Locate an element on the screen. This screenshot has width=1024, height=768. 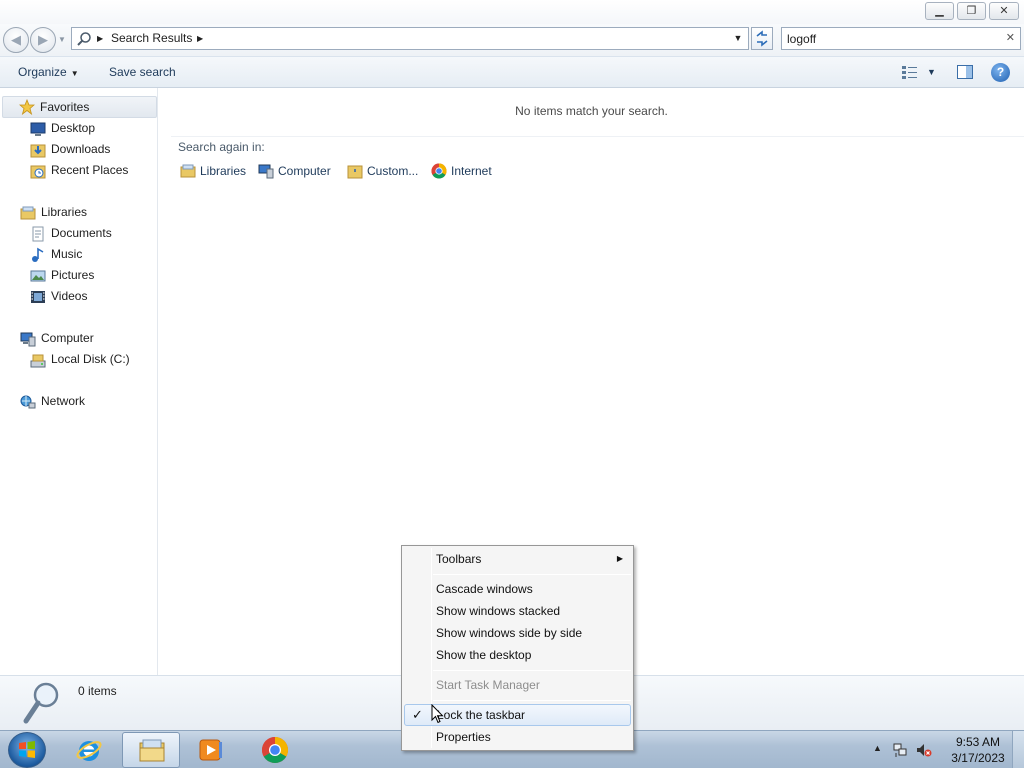
sidebar-item-recent-places: Recent Places is located at coordinates (92, 170).